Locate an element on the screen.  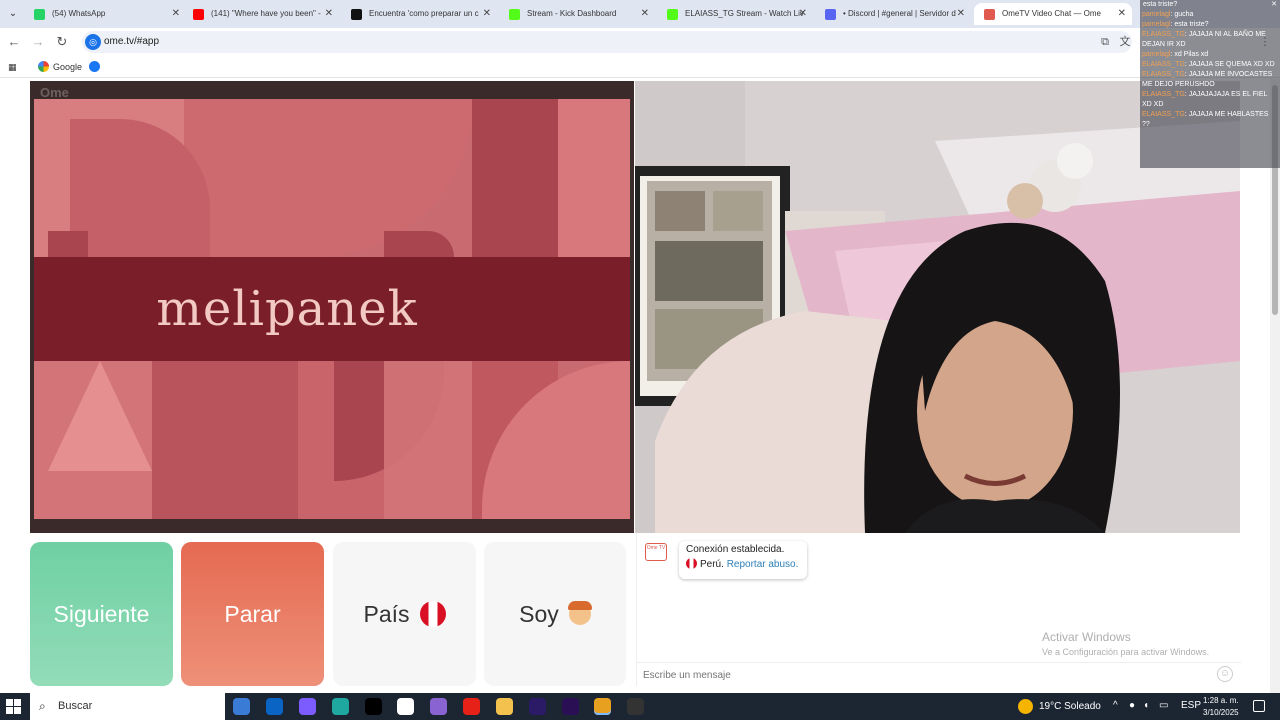
browser-toolbar: ← → ↻ ◎ ome.tv/#app ⧉ 文 ⋮ is located at coordinates (640, 42).